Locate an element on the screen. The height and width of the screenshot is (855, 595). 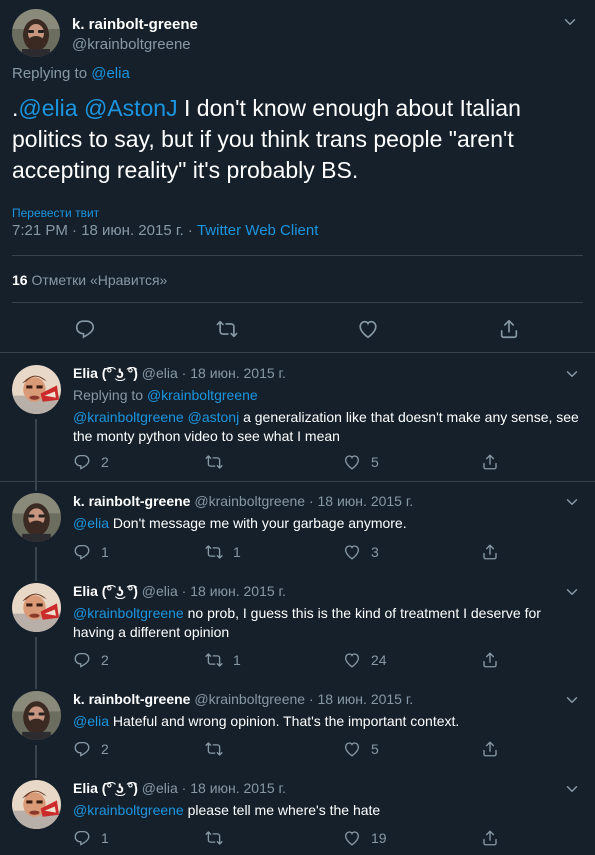
mention-link: @AstonJ is located at coordinates (131, 108).